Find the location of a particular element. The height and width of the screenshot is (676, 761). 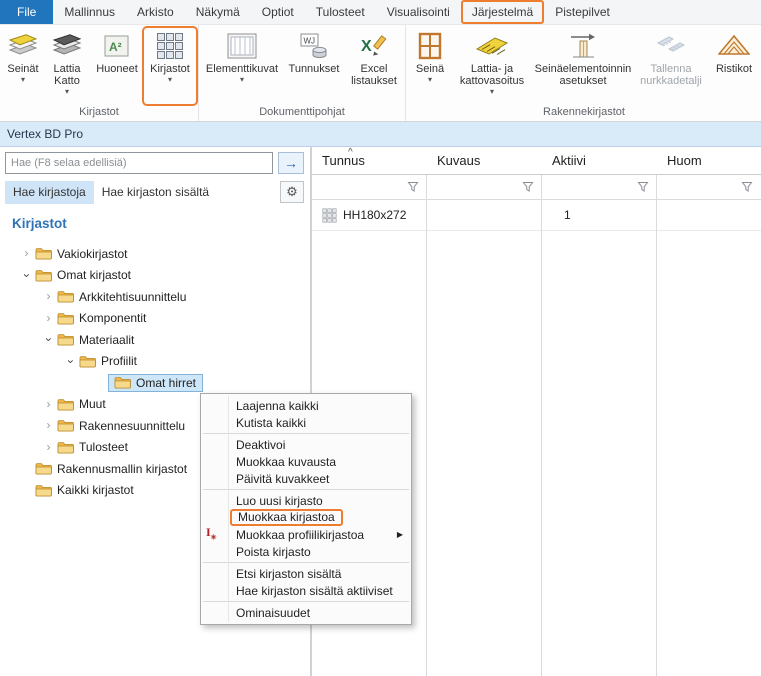

ribbon-group-label: Kirjastot is located at coordinates (99, 112).